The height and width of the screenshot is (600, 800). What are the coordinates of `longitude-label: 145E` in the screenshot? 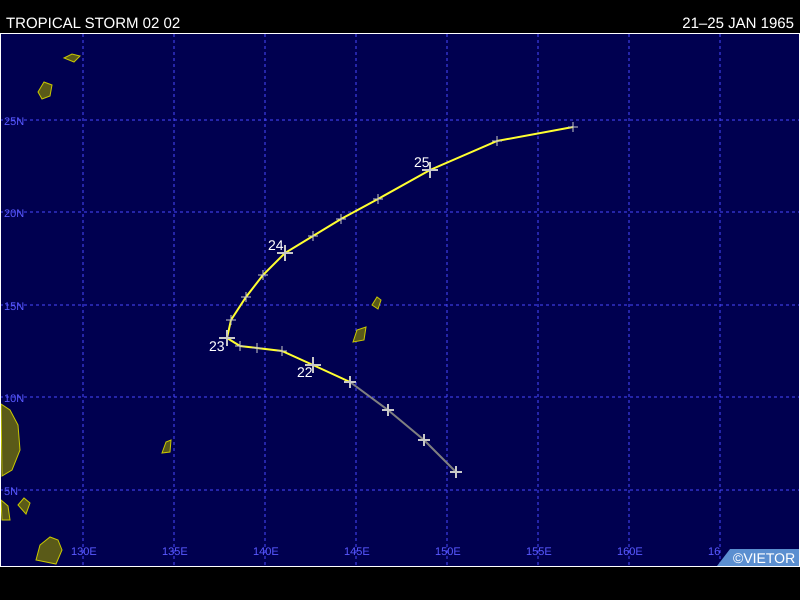 It's located at (357, 552).